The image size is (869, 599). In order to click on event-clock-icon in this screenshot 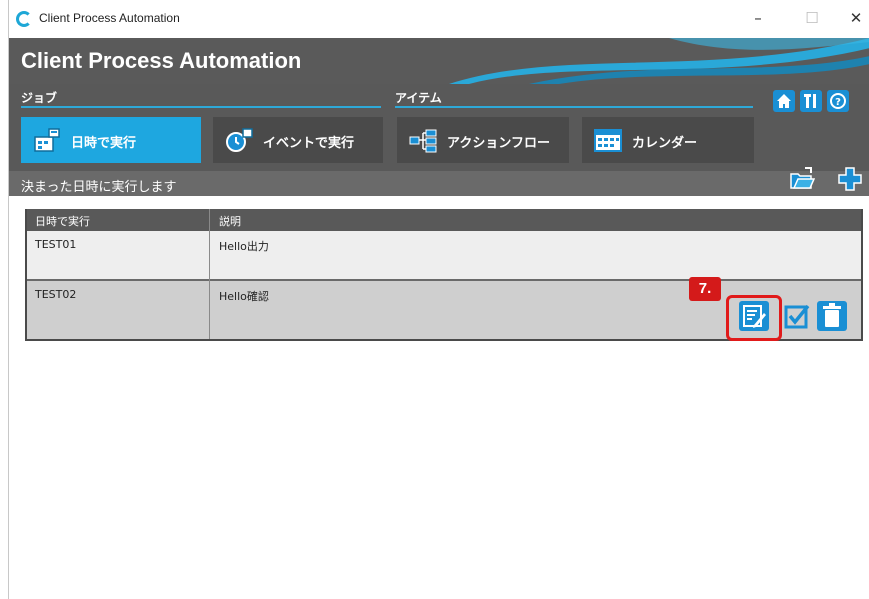, I will do `click(239, 140)`.